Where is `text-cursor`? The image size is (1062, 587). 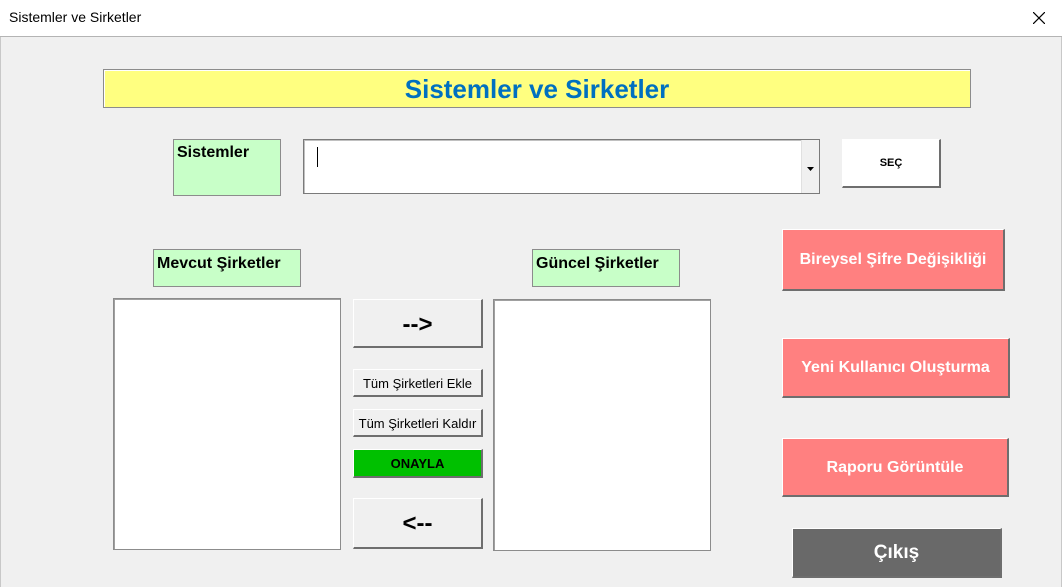
text-cursor is located at coordinates (317, 157).